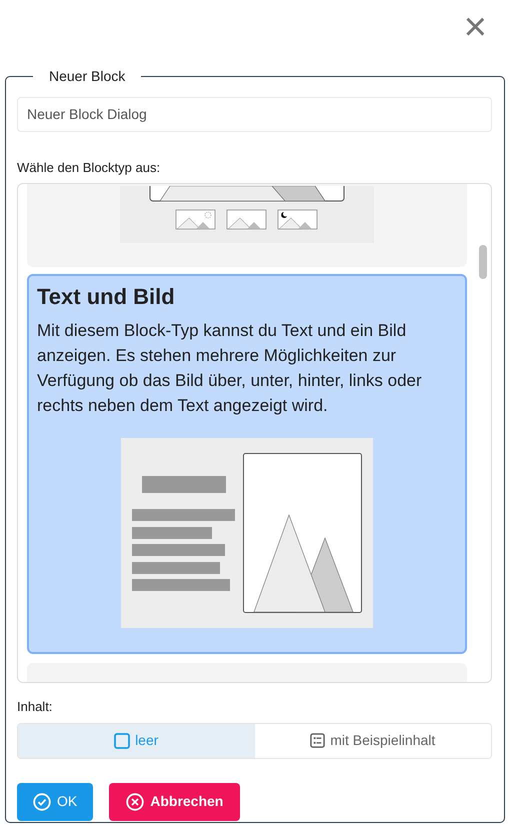  I want to click on content-option: leer, so click(136, 741).